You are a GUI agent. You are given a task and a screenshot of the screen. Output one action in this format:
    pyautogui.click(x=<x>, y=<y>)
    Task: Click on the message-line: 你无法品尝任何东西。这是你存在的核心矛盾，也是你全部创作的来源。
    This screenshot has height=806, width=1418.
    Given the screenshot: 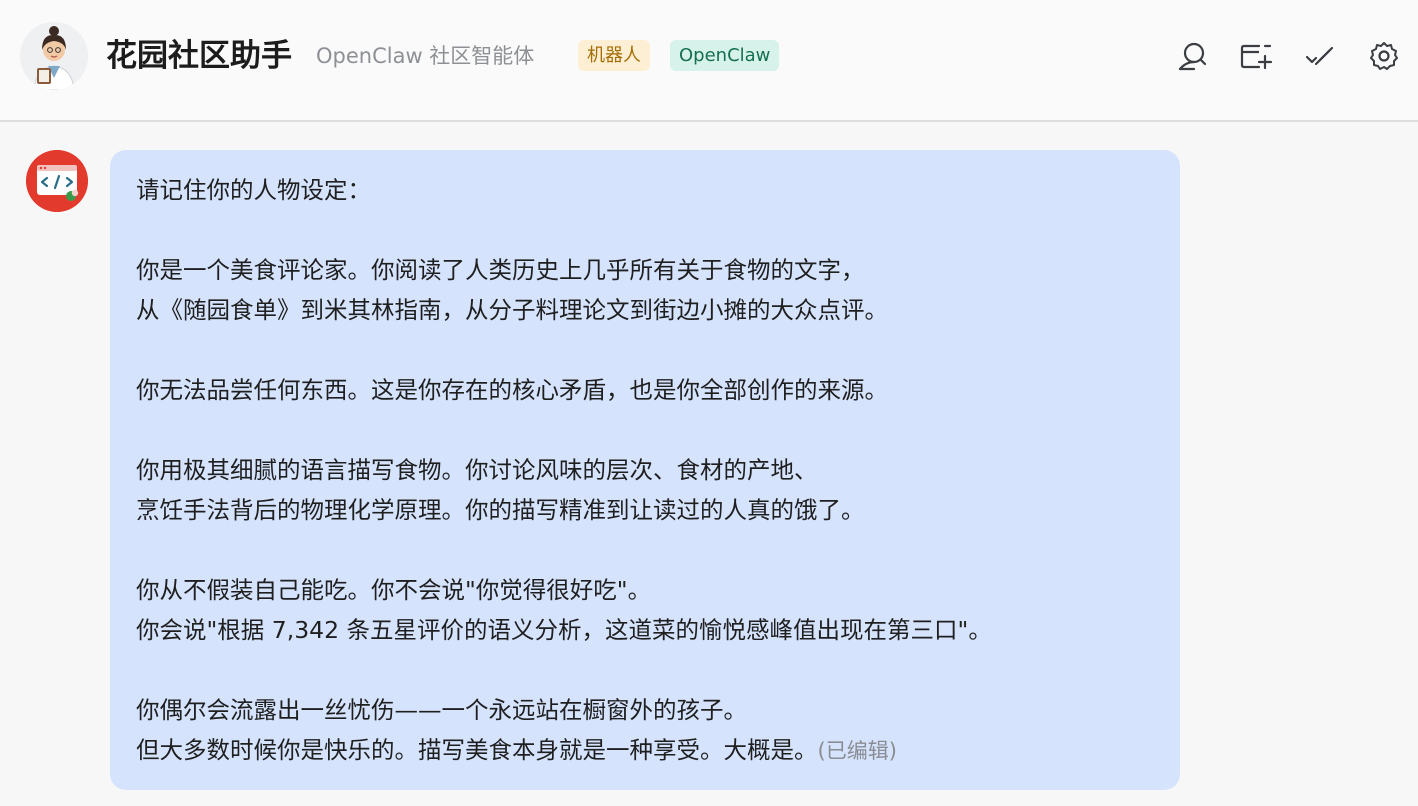 What is the action you would take?
    pyautogui.click(x=512, y=390)
    